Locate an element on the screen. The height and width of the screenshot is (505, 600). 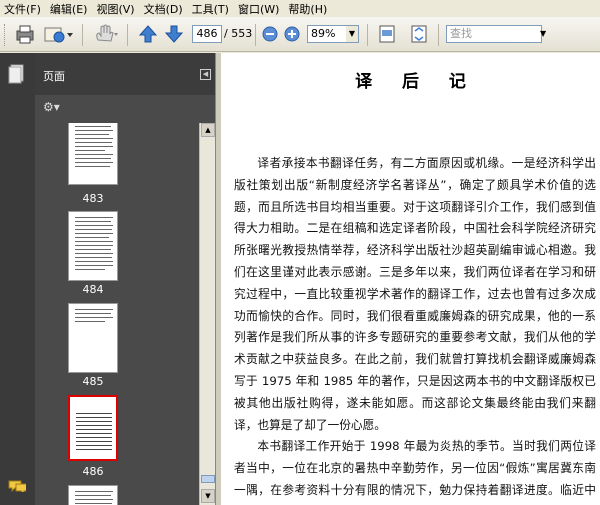
scroll-up-icon: ▲ is located at coordinates (208, 130).